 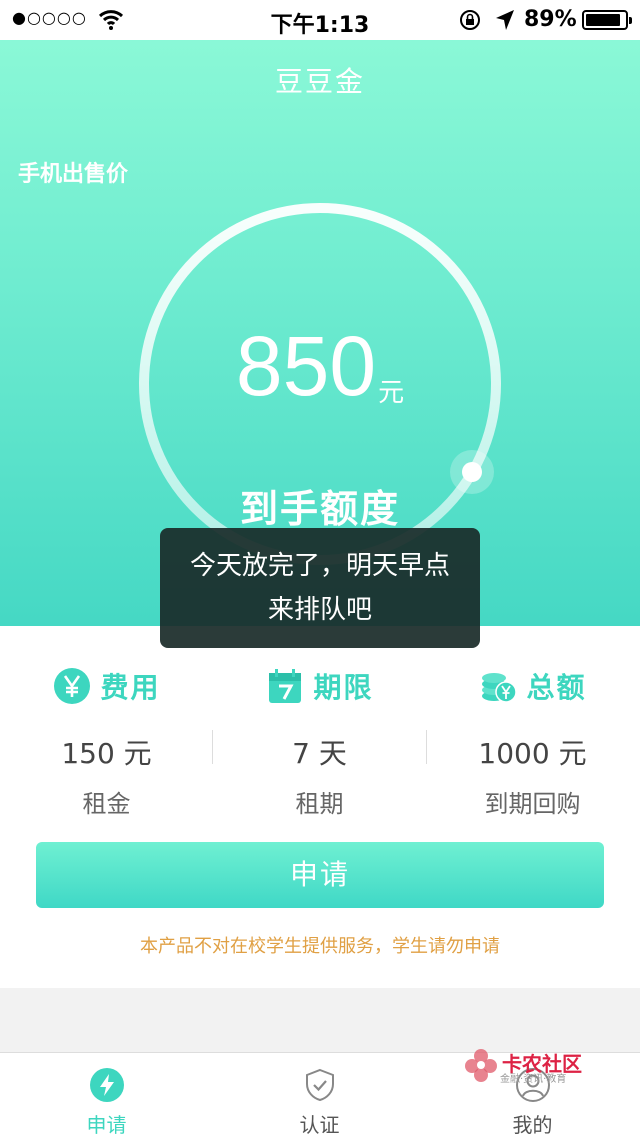 What do you see at coordinates (607, 20) in the screenshot?
I see `battery-icon` at bounding box center [607, 20].